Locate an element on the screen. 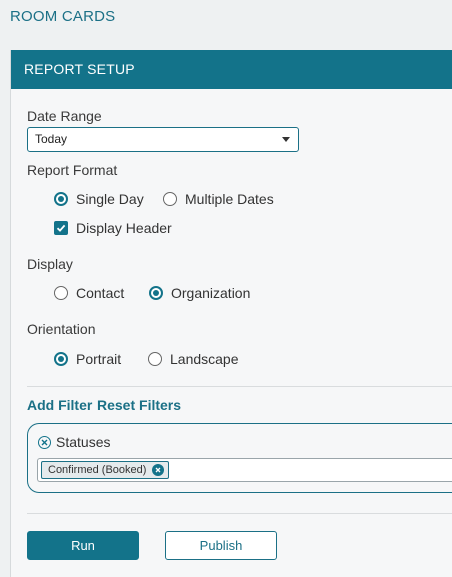 This screenshot has height=577, width=452. date-range-value: Today is located at coordinates (51, 139).